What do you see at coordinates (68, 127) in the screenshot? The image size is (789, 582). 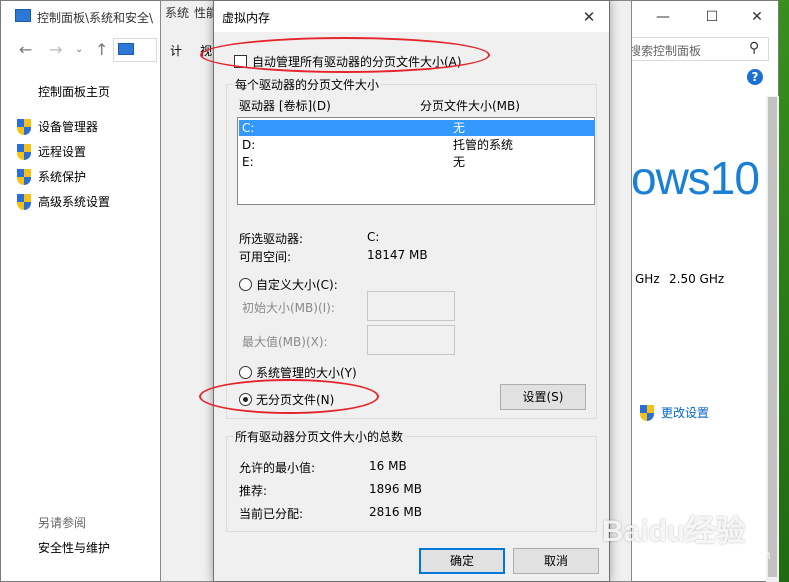 I see `sidebar-item-label: 设备管理器` at bounding box center [68, 127].